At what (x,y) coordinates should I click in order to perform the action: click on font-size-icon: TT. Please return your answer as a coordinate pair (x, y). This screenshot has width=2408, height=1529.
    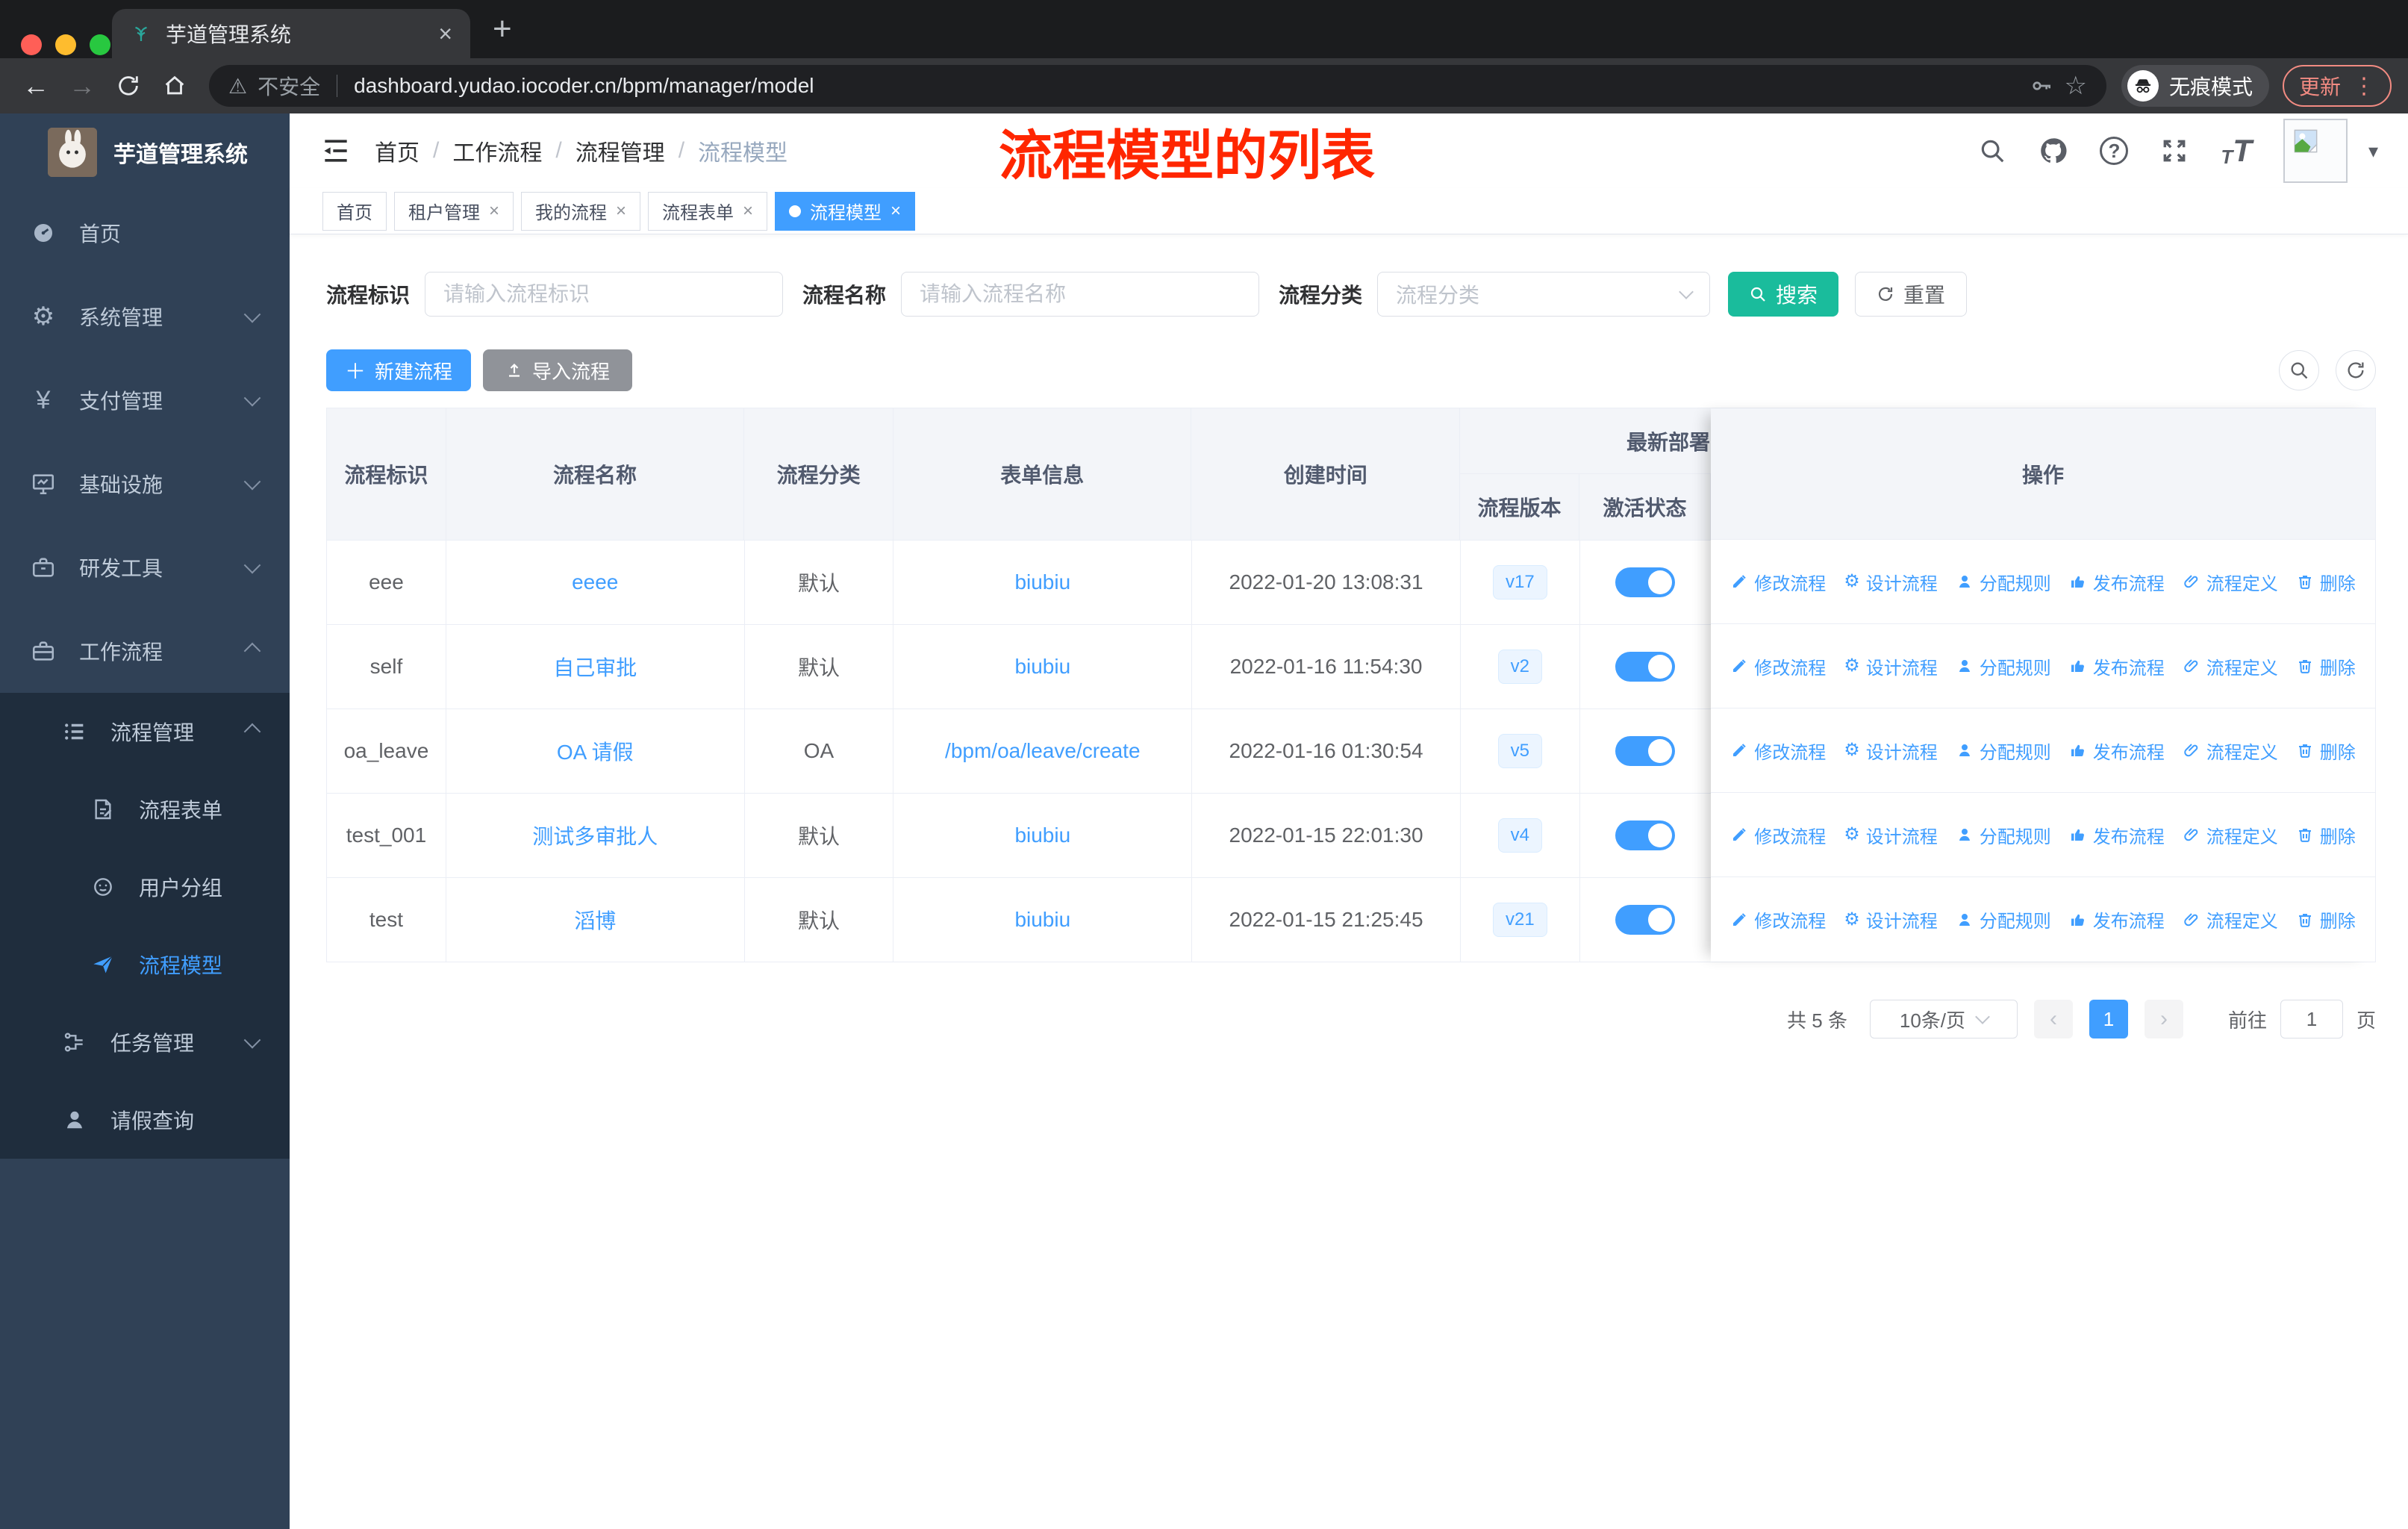
    Looking at the image, I should click on (2236, 151).